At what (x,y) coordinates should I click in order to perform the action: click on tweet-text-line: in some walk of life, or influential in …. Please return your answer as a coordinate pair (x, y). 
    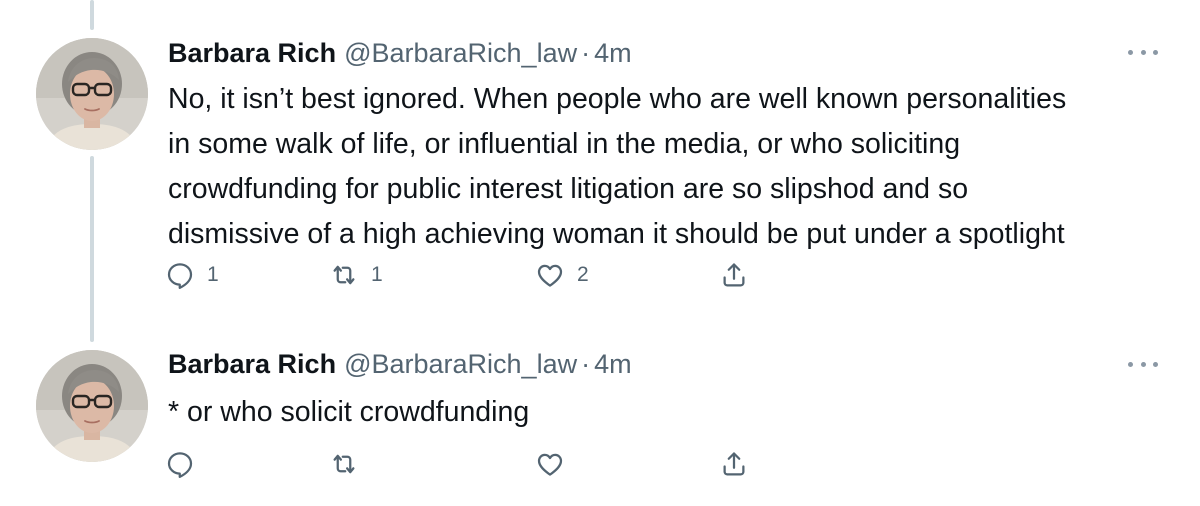
    Looking at the image, I should click on (564, 144).